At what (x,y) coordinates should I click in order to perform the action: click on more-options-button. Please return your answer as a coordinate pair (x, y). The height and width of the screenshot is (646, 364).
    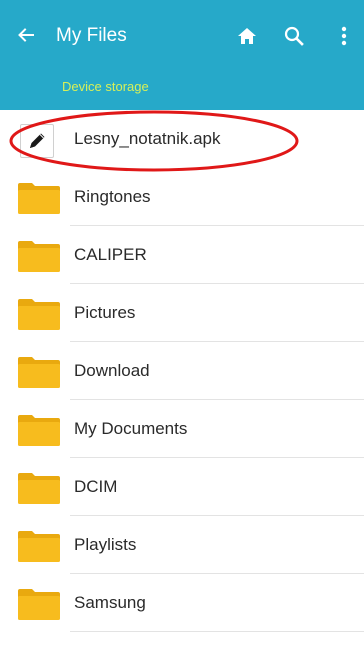
    Looking at the image, I should click on (344, 36).